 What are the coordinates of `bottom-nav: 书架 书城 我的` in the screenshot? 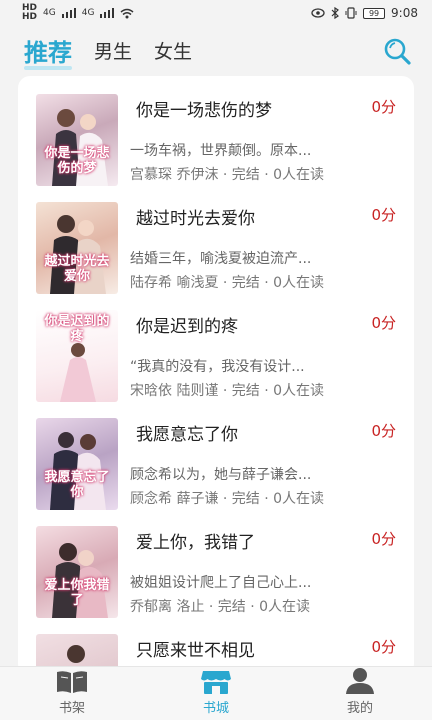 It's located at (216, 693).